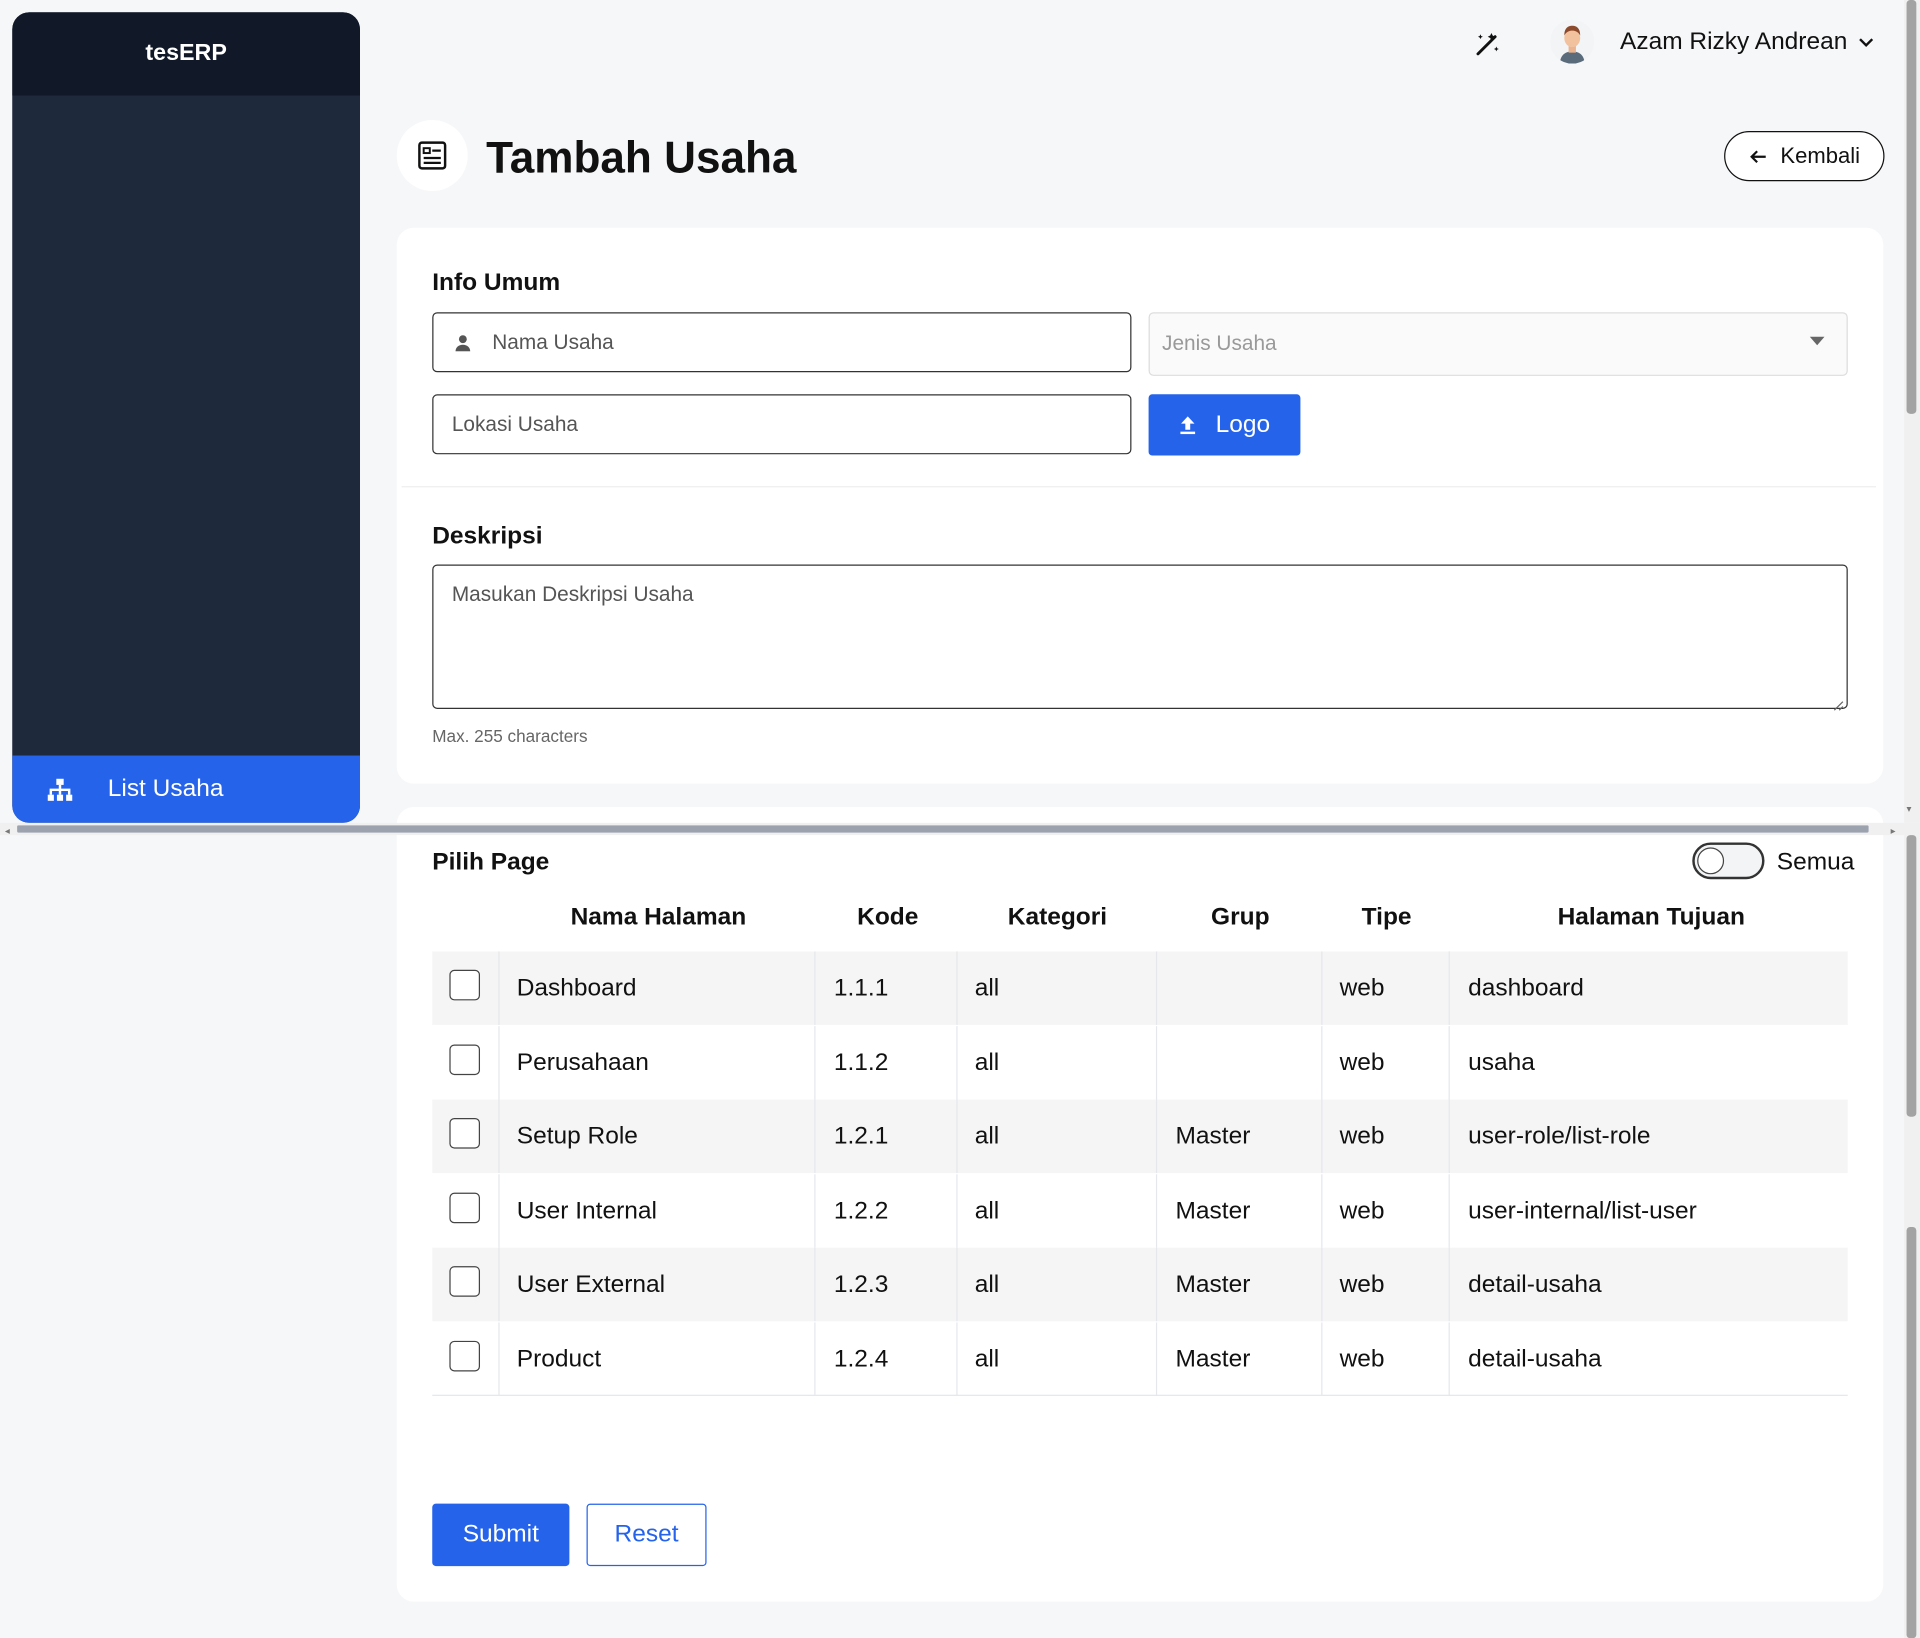  I want to click on toggle-knob, so click(1711, 861).